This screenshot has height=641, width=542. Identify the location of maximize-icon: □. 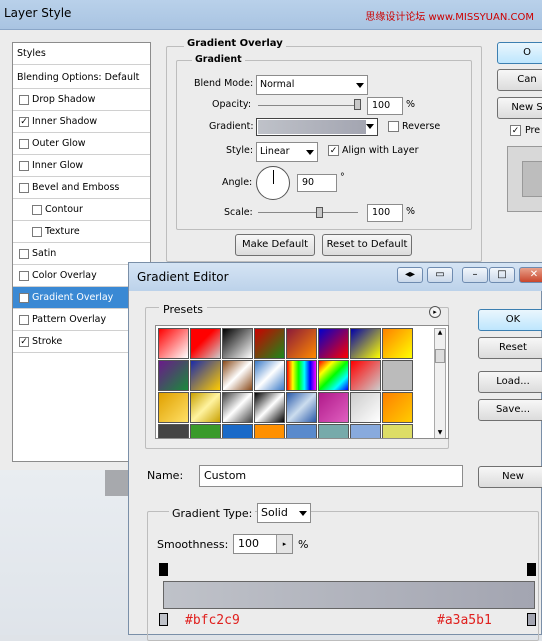
(502, 275).